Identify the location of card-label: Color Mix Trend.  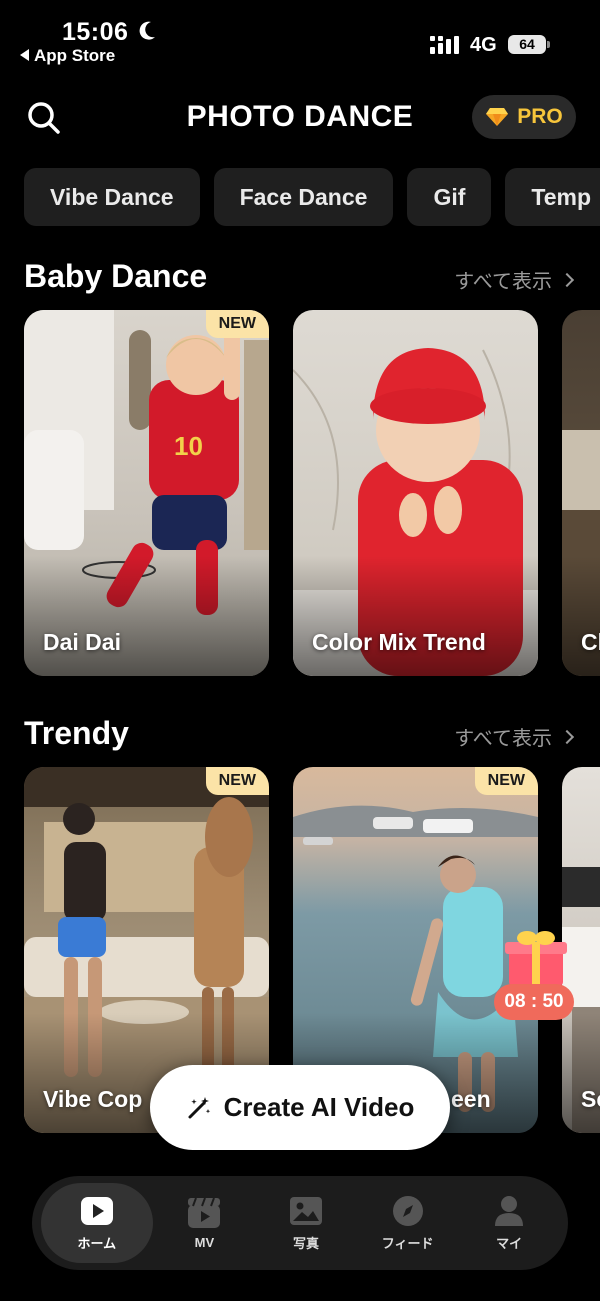
(399, 642).